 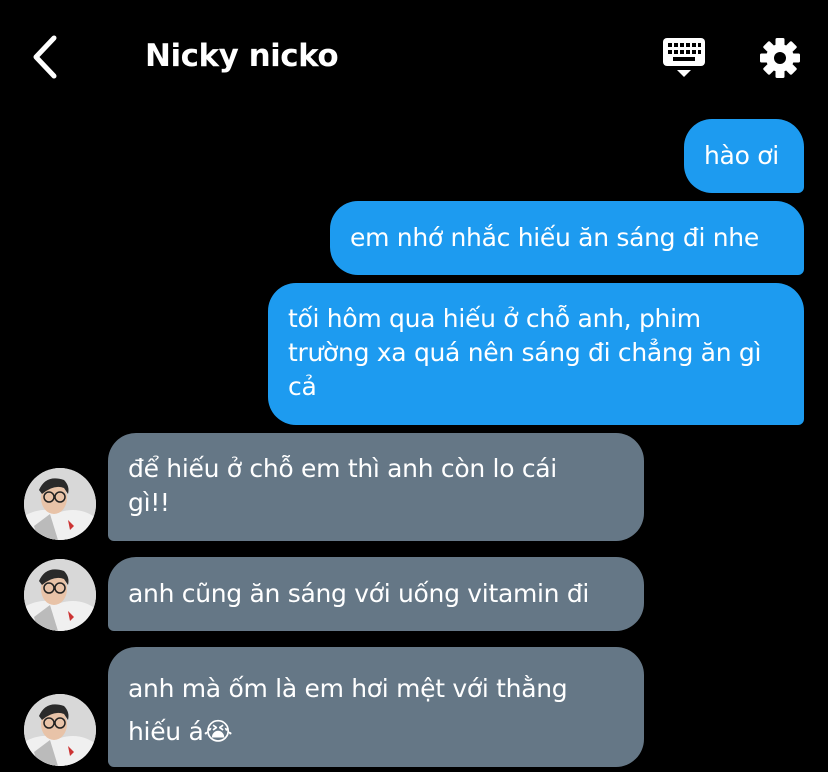 What do you see at coordinates (359, 593) in the screenshot?
I see `message-text: anh cũng ăn sáng với uống vitamin đi` at bounding box center [359, 593].